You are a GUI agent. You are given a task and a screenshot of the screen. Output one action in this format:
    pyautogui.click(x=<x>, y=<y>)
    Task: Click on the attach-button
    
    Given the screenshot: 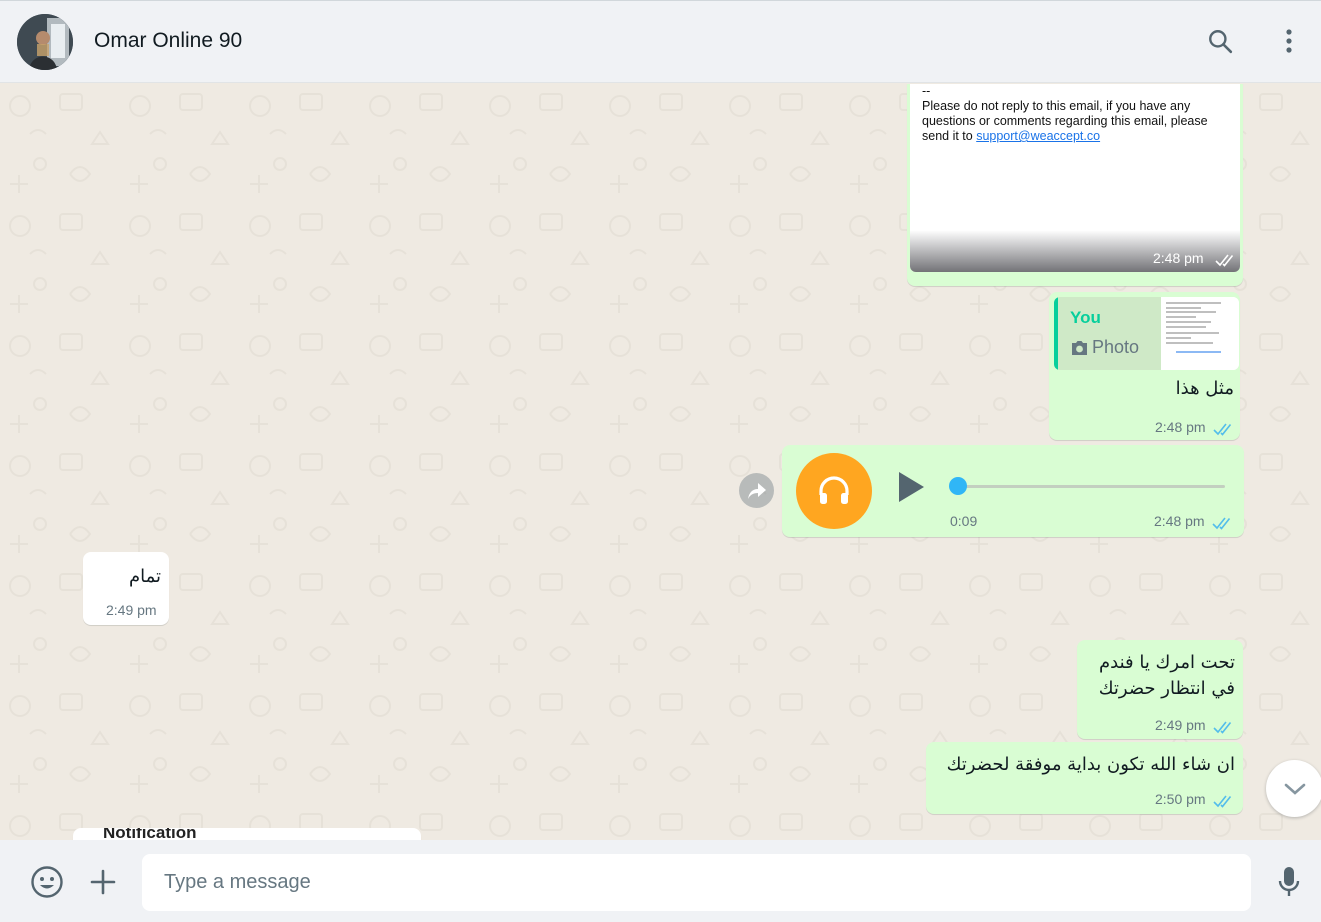 What is the action you would take?
    pyautogui.click(x=103, y=882)
    